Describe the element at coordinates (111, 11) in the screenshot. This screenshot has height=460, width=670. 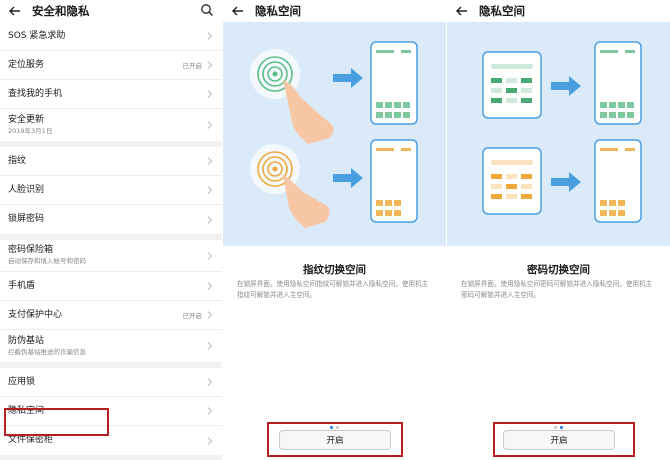
I see `top-bar: 安全和隐私` at that location.